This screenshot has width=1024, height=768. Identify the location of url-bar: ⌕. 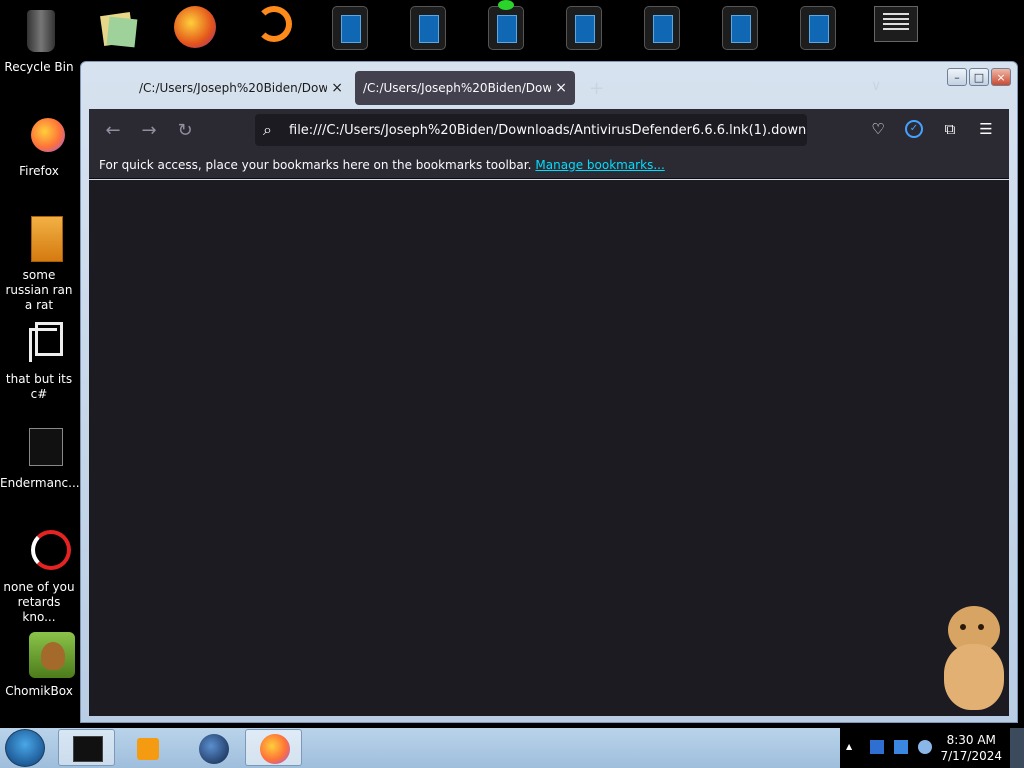
(531, 130).